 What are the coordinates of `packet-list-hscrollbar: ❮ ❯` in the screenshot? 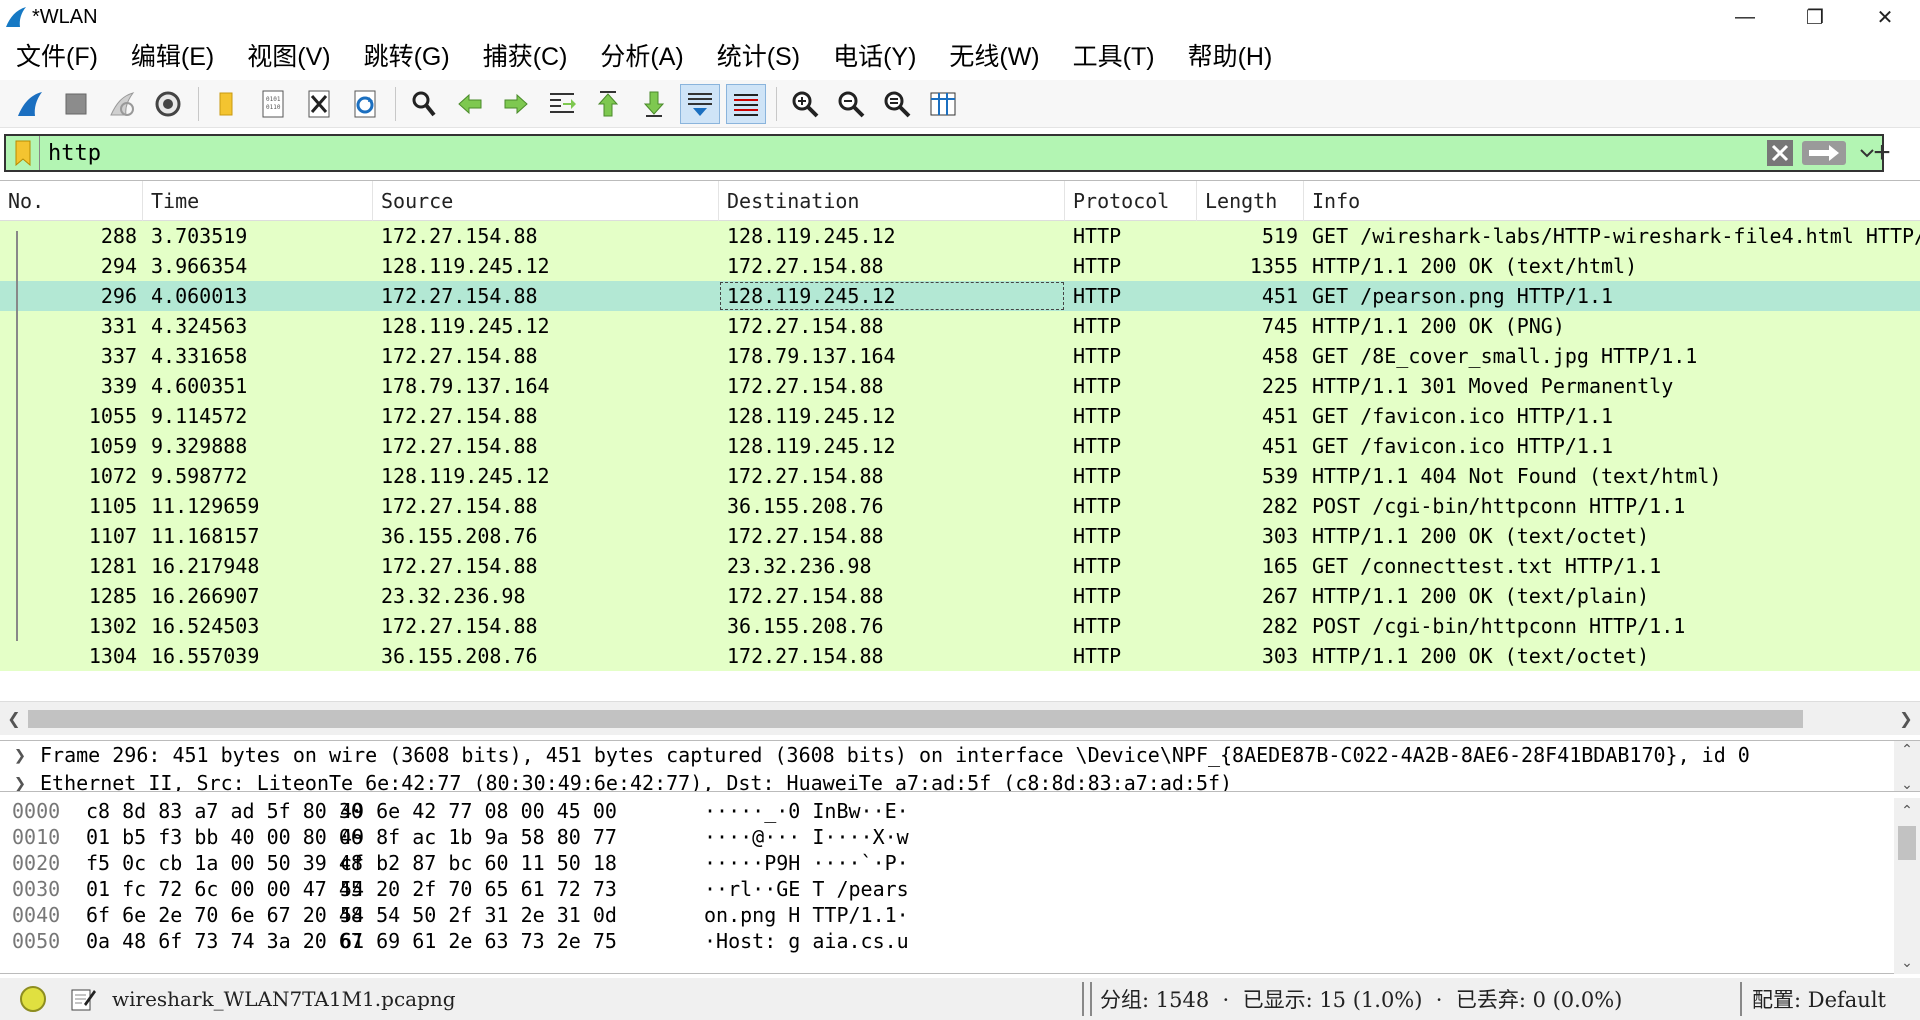 It's located at (960, 718).